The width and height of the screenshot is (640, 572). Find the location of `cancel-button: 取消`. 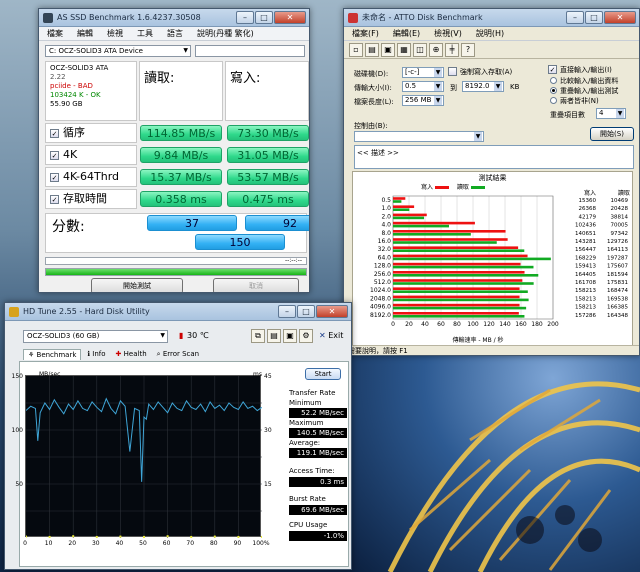

cancel-button: 取消 is located at coordinates (256, 285).